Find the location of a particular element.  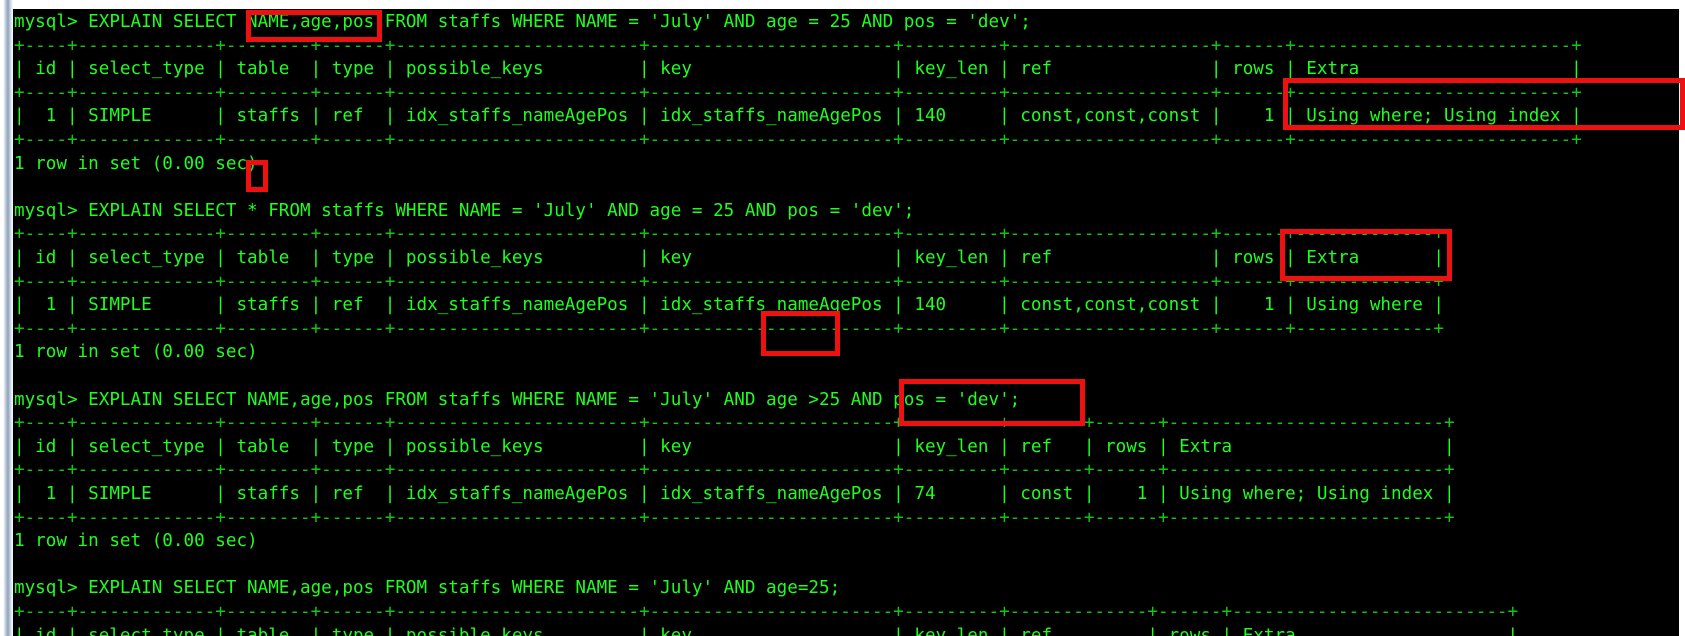

window-frame-right is located at coordinates (1682, 318).